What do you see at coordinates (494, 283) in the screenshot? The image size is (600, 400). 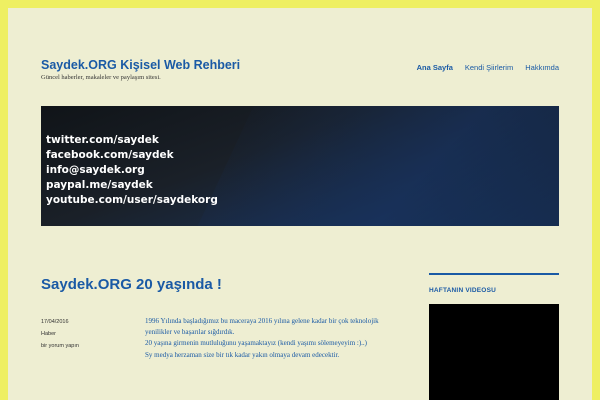 I see `widget-title: HAFTANIN VIDEOSU` at bounding box center [494, 283].